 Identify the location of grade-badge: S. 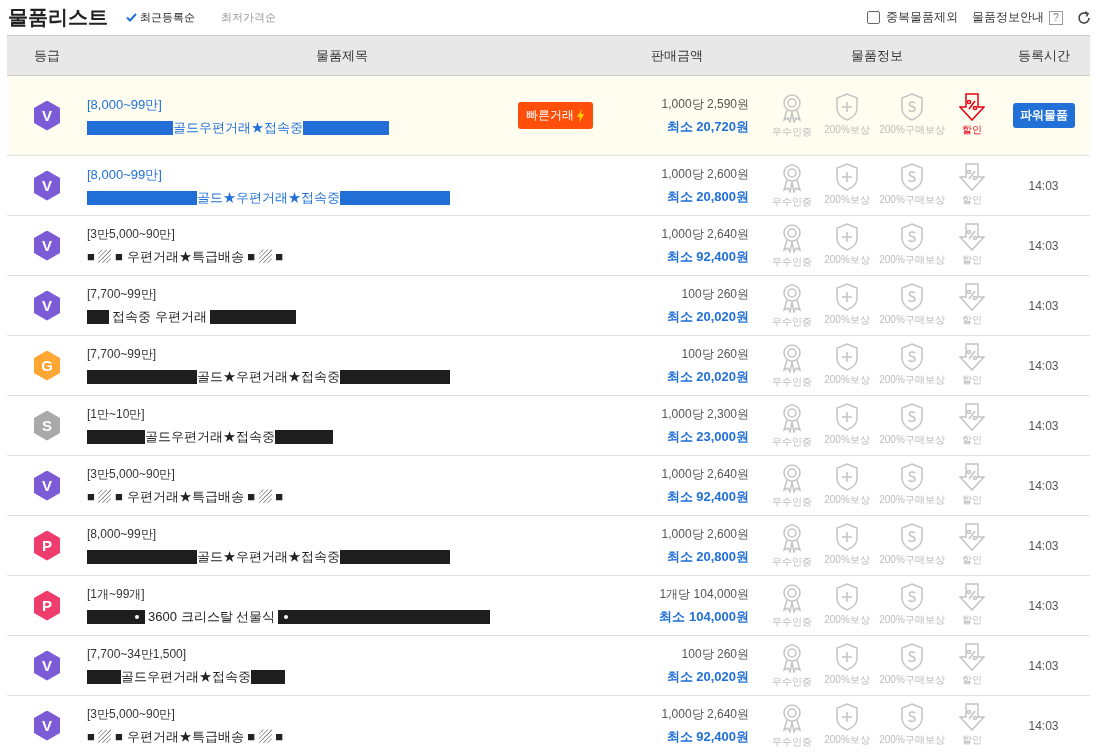
(47, 425).